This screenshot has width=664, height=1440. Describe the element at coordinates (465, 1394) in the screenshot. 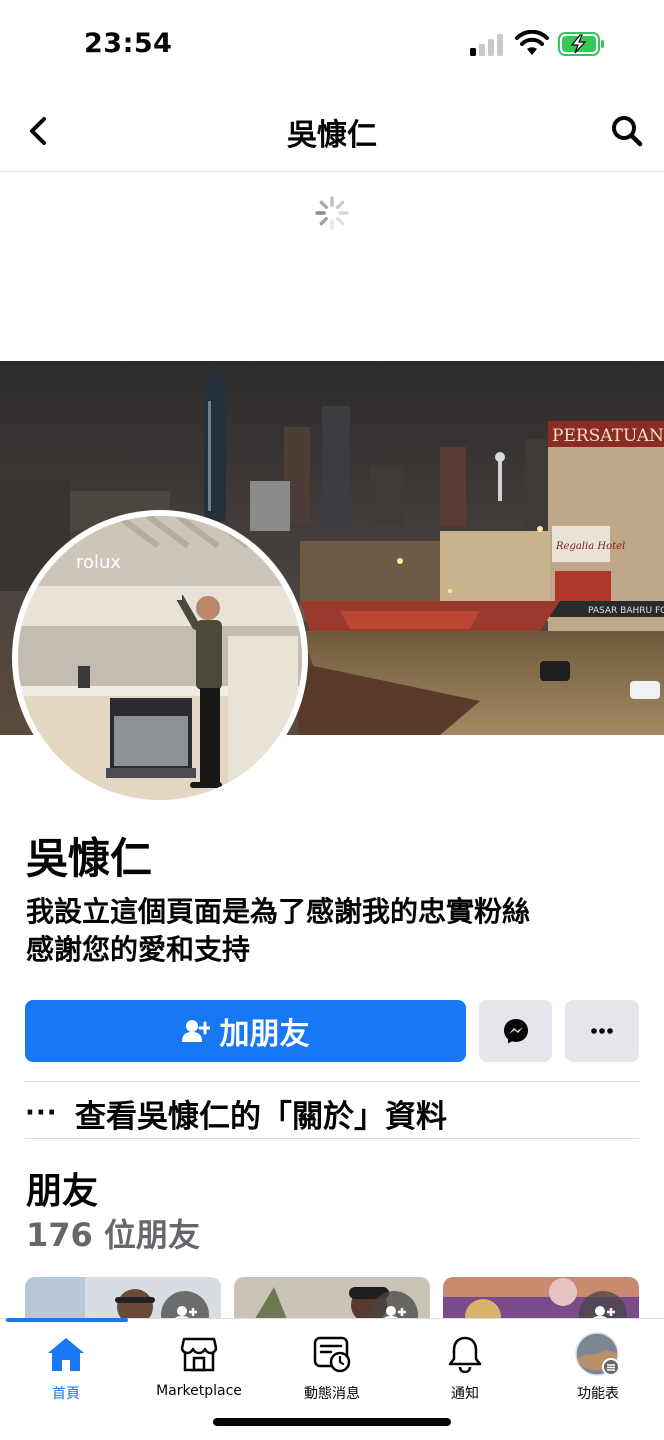

I see `tab-label: 通知` at that location.